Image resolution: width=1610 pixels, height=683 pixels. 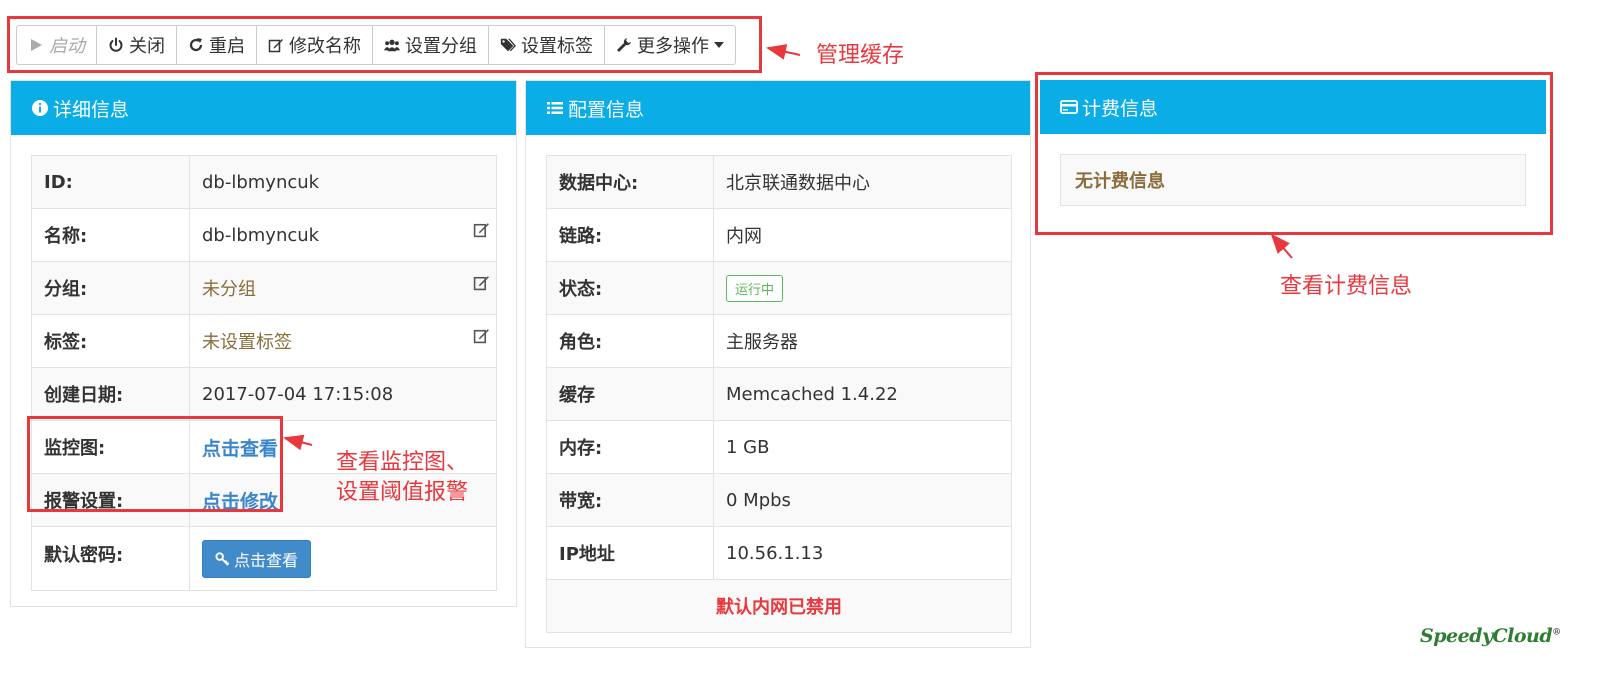 I want to click on private-network-disabled-notice: 默认内网已禁用, so click(x=779, y=606).